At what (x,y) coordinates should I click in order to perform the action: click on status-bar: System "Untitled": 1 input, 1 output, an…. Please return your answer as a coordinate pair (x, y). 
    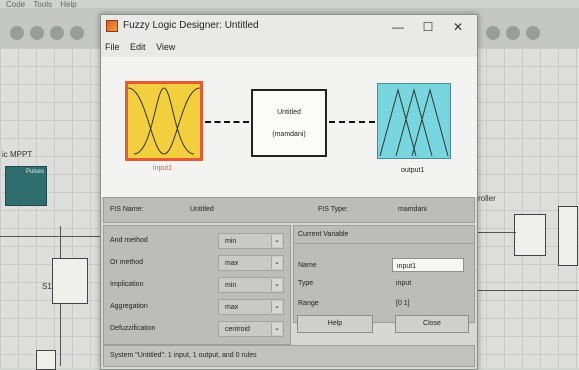
    Looking at the image, I should click on (289, 356).